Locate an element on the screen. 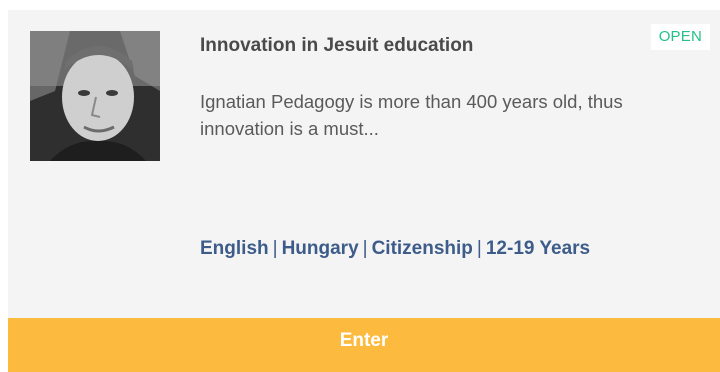  tag-subject: Citizenship is located at coordinates (422, 248).